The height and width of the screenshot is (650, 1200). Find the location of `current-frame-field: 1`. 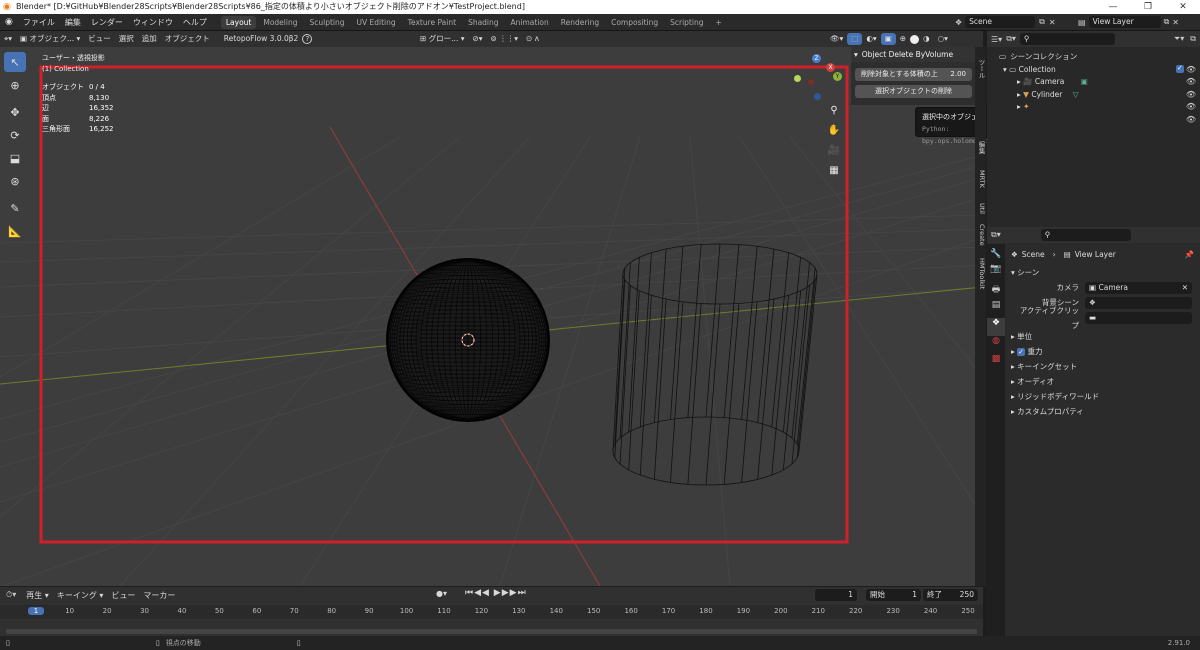

current-frame-field: 1 is located at coordinates (836, 595).